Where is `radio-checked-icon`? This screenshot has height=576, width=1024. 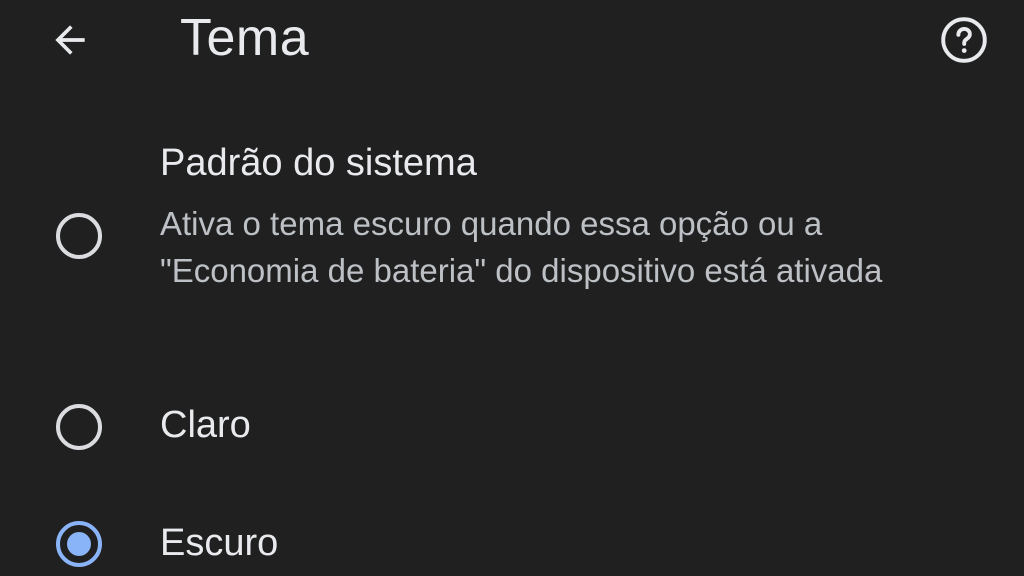
radio-checked-icon is located at coordinates (79, 544).